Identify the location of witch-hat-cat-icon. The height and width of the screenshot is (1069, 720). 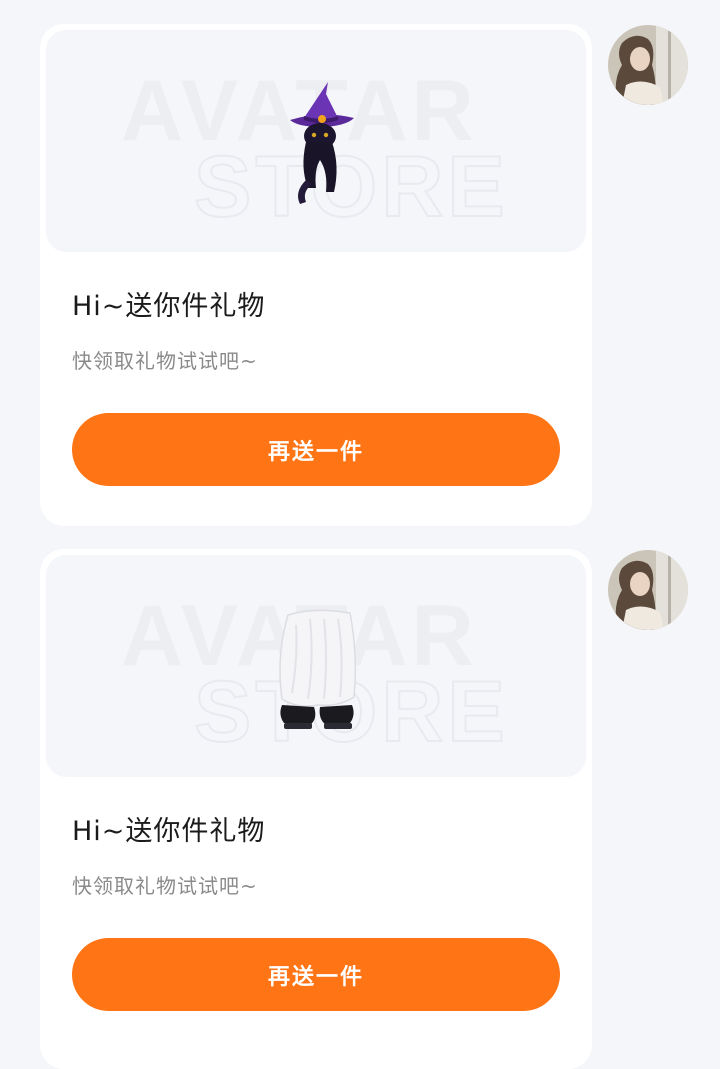
(322, 143).